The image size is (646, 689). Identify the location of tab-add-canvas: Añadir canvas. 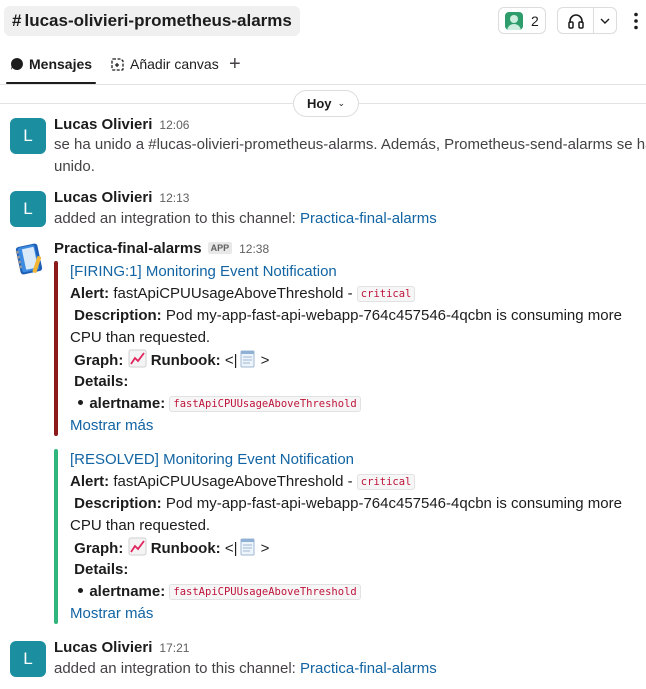
(164, 64).